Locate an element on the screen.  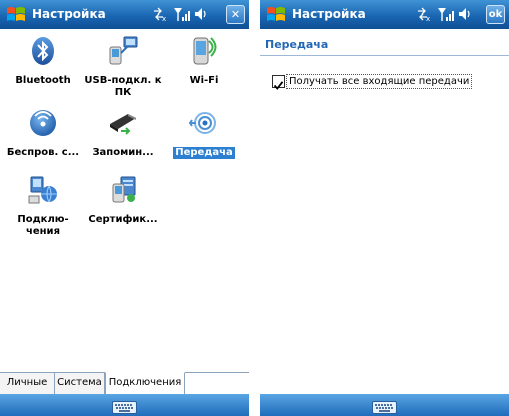
tab-connections: Подключения is located at coordinates (145, 383).